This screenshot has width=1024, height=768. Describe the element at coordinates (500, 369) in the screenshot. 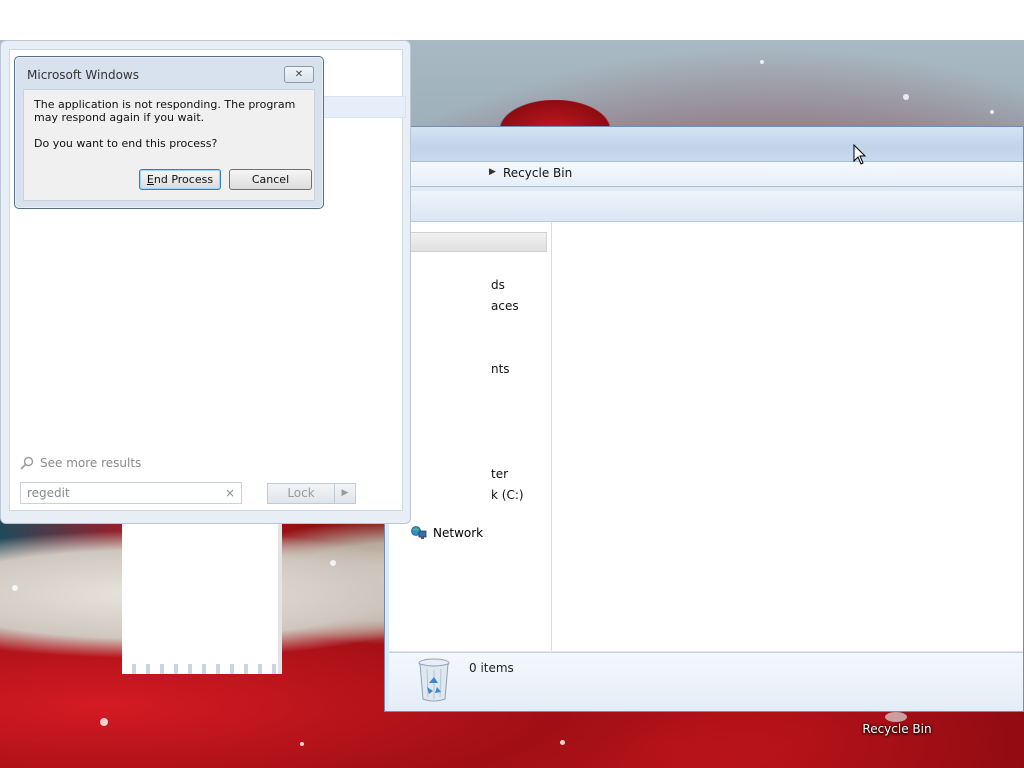

I see `nav-item-documents: nts` at that location.